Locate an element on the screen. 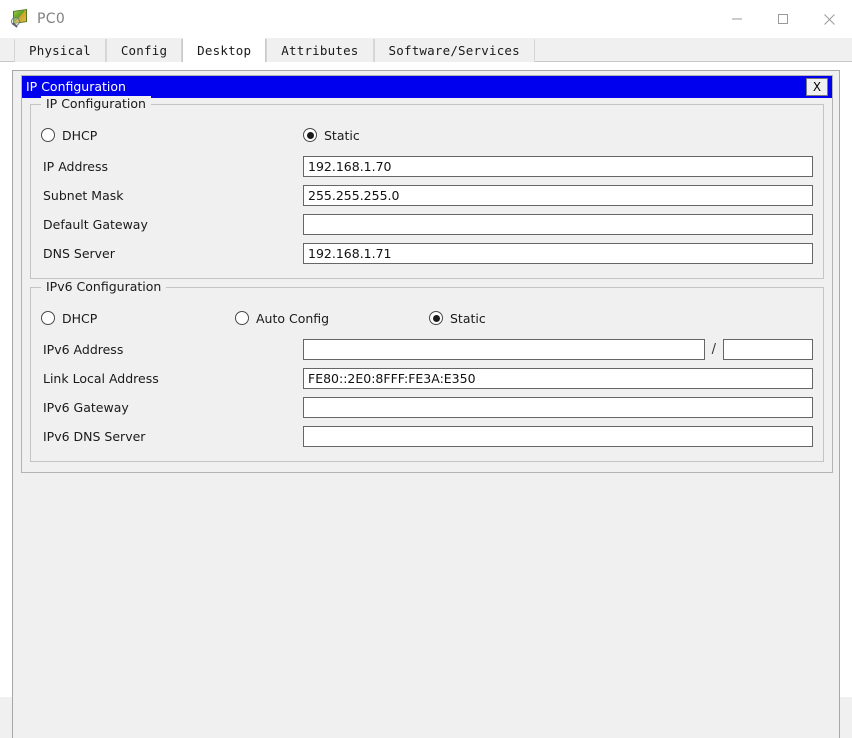 The width and height of the screenshot is (852, 738). ipv4-static-label: Static is located at coordinates (342, 135).